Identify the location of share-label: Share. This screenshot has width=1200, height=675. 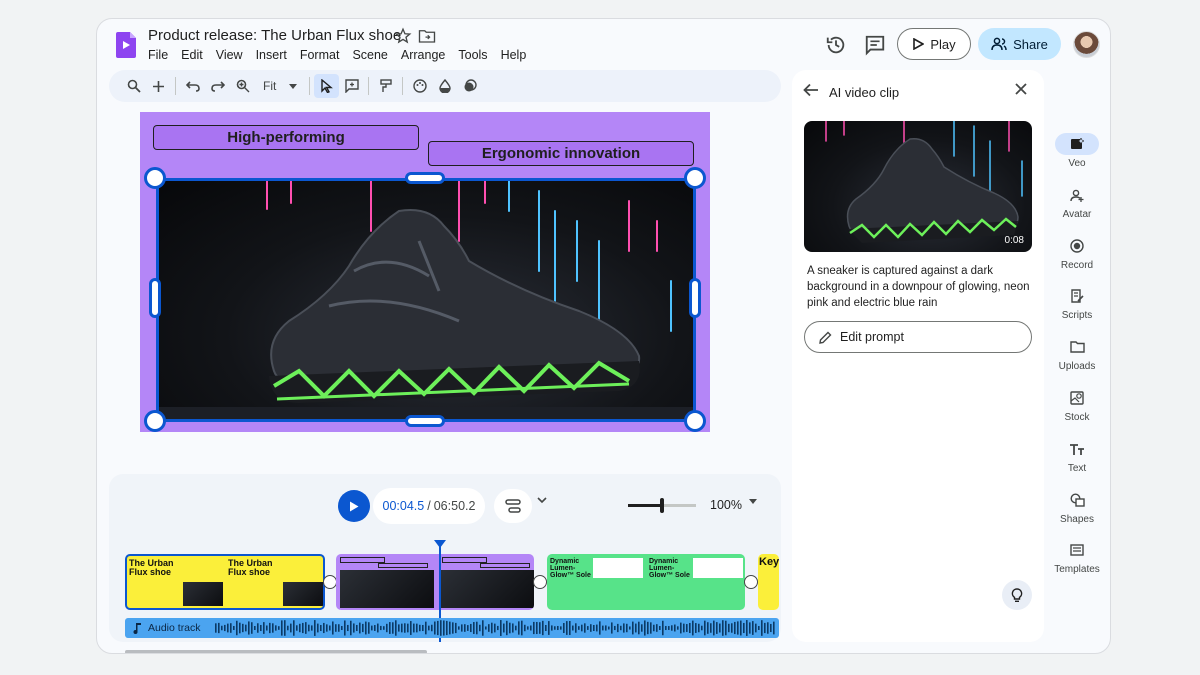
(1030, 44).